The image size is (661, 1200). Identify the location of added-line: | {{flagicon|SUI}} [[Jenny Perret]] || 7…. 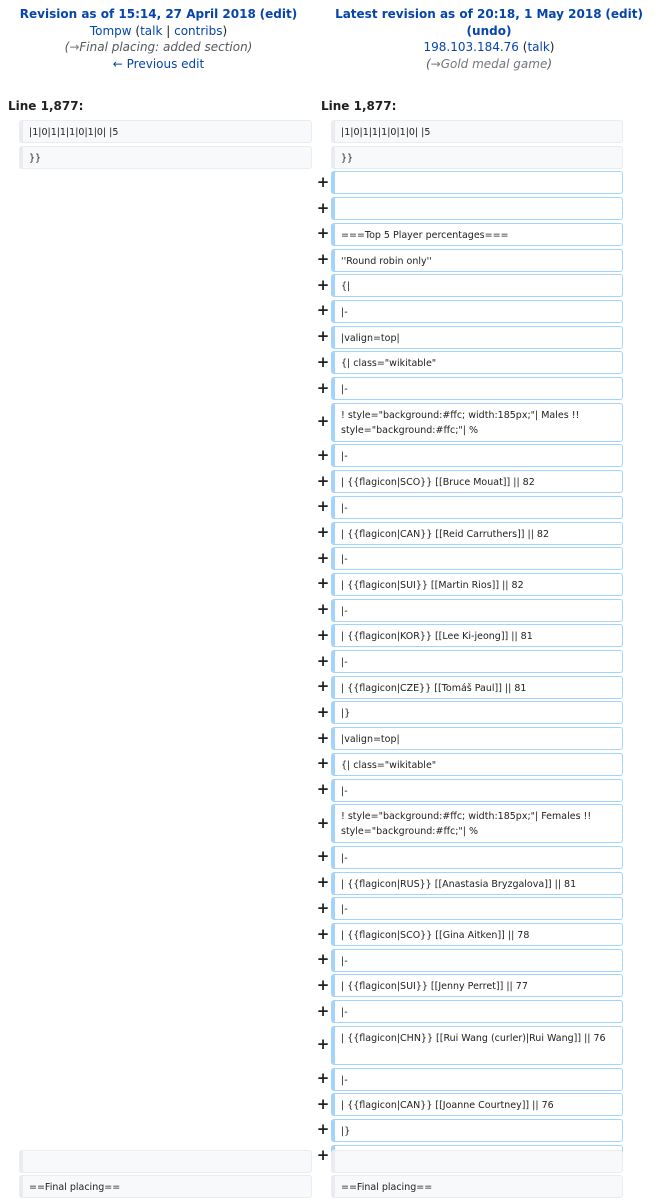
(477, 986).